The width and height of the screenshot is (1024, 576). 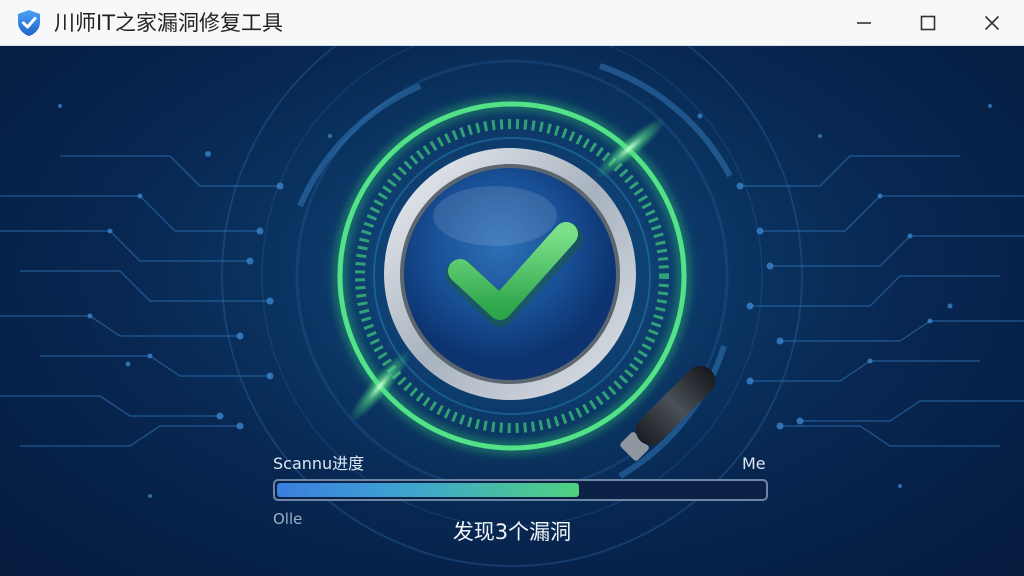 I want to click on maximize-button, so click(x=928, y=23).